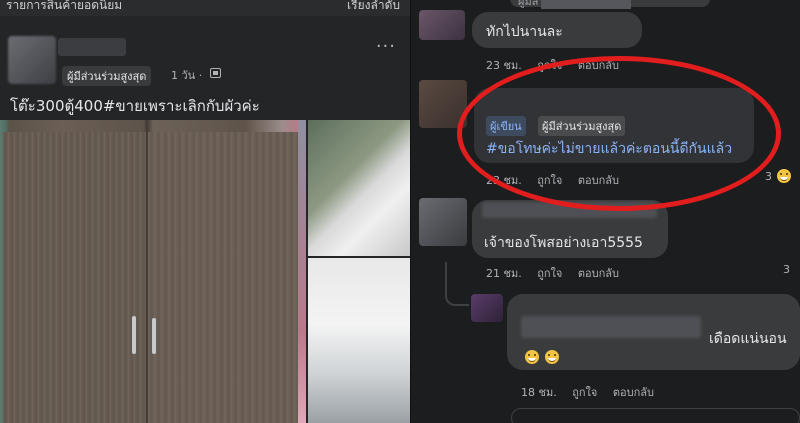 The image size is (800, 423). I want to click on wardrobe-door-right, so click(223, 277).